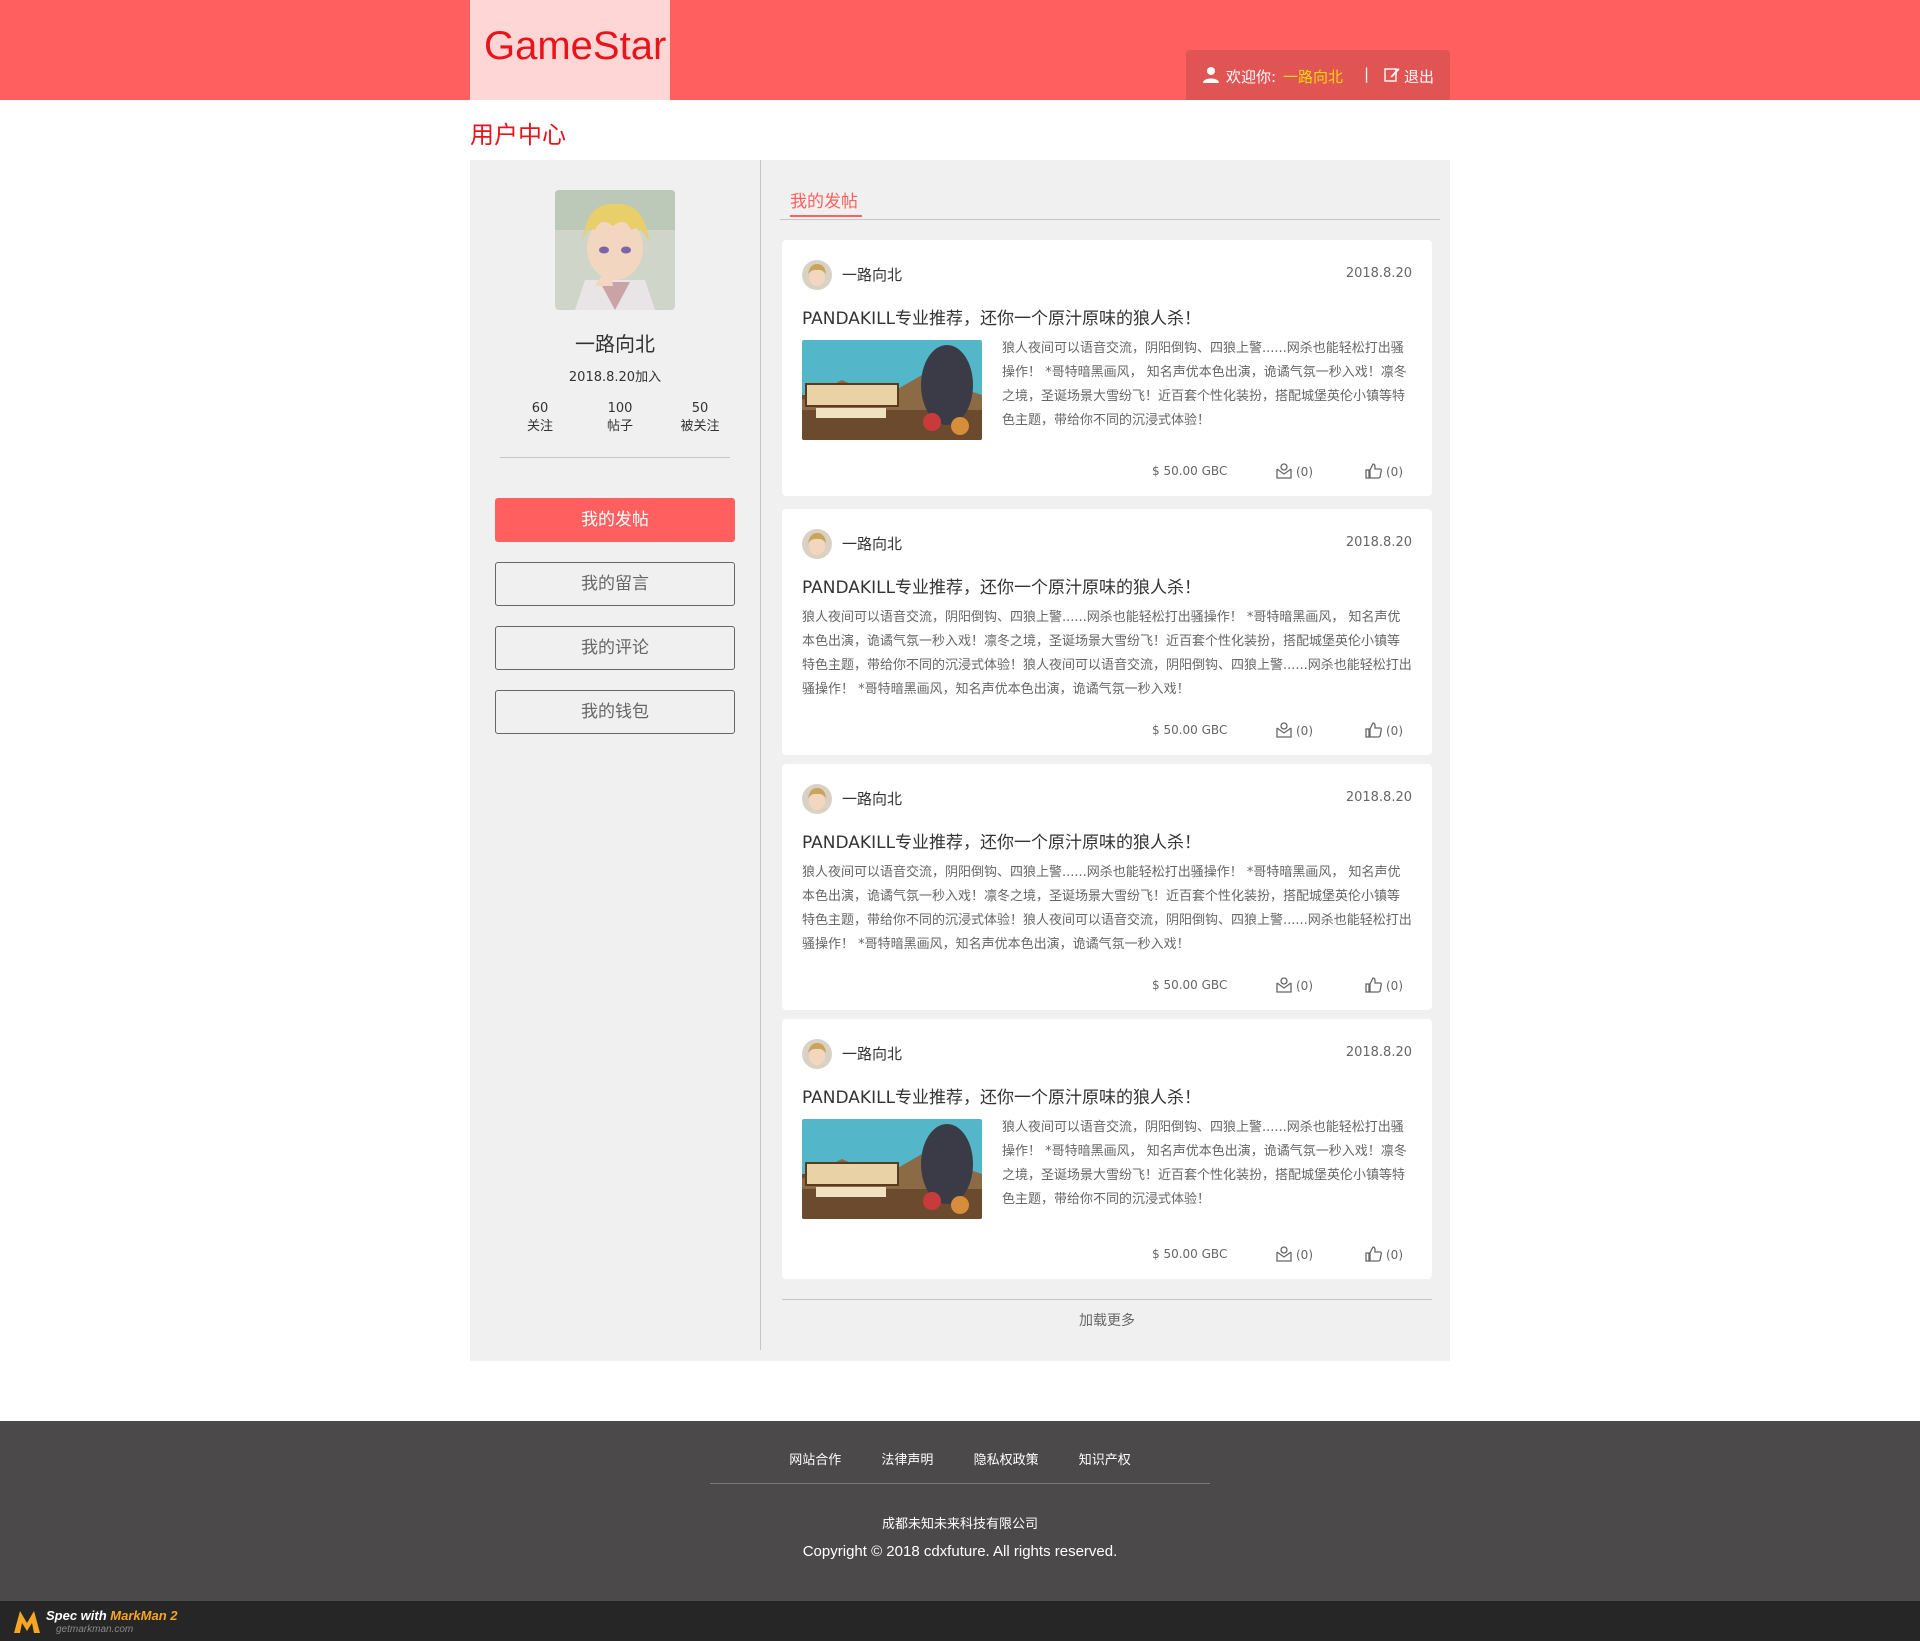 Image resolution: width=1920 pixels, height=1641 pixels. What do you see at coordinates (1107, 1299) in the screenshot?
I see `load-more-divider` at bounding box center [1107, 1299].